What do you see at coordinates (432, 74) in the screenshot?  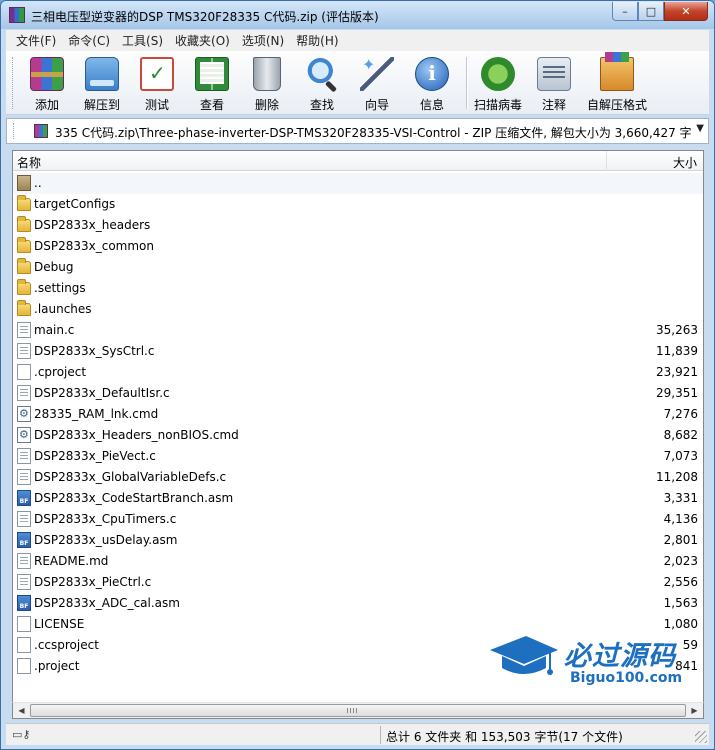 I see `info-icon` at bounding box center [432, 74].